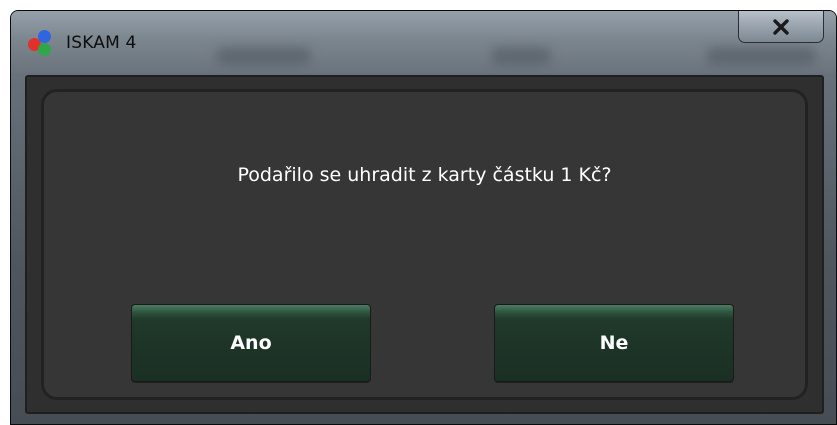  Describe the element at coordinates (44, 49) in the screenshot. I see `icon-dot-green` at that location.